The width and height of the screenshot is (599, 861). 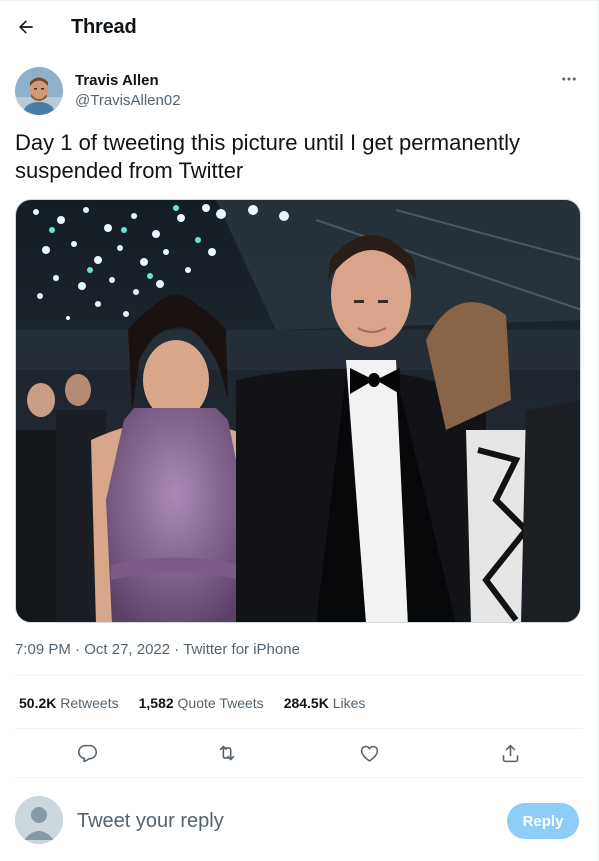 I want to click on like-button, so click(x=369, y=753).